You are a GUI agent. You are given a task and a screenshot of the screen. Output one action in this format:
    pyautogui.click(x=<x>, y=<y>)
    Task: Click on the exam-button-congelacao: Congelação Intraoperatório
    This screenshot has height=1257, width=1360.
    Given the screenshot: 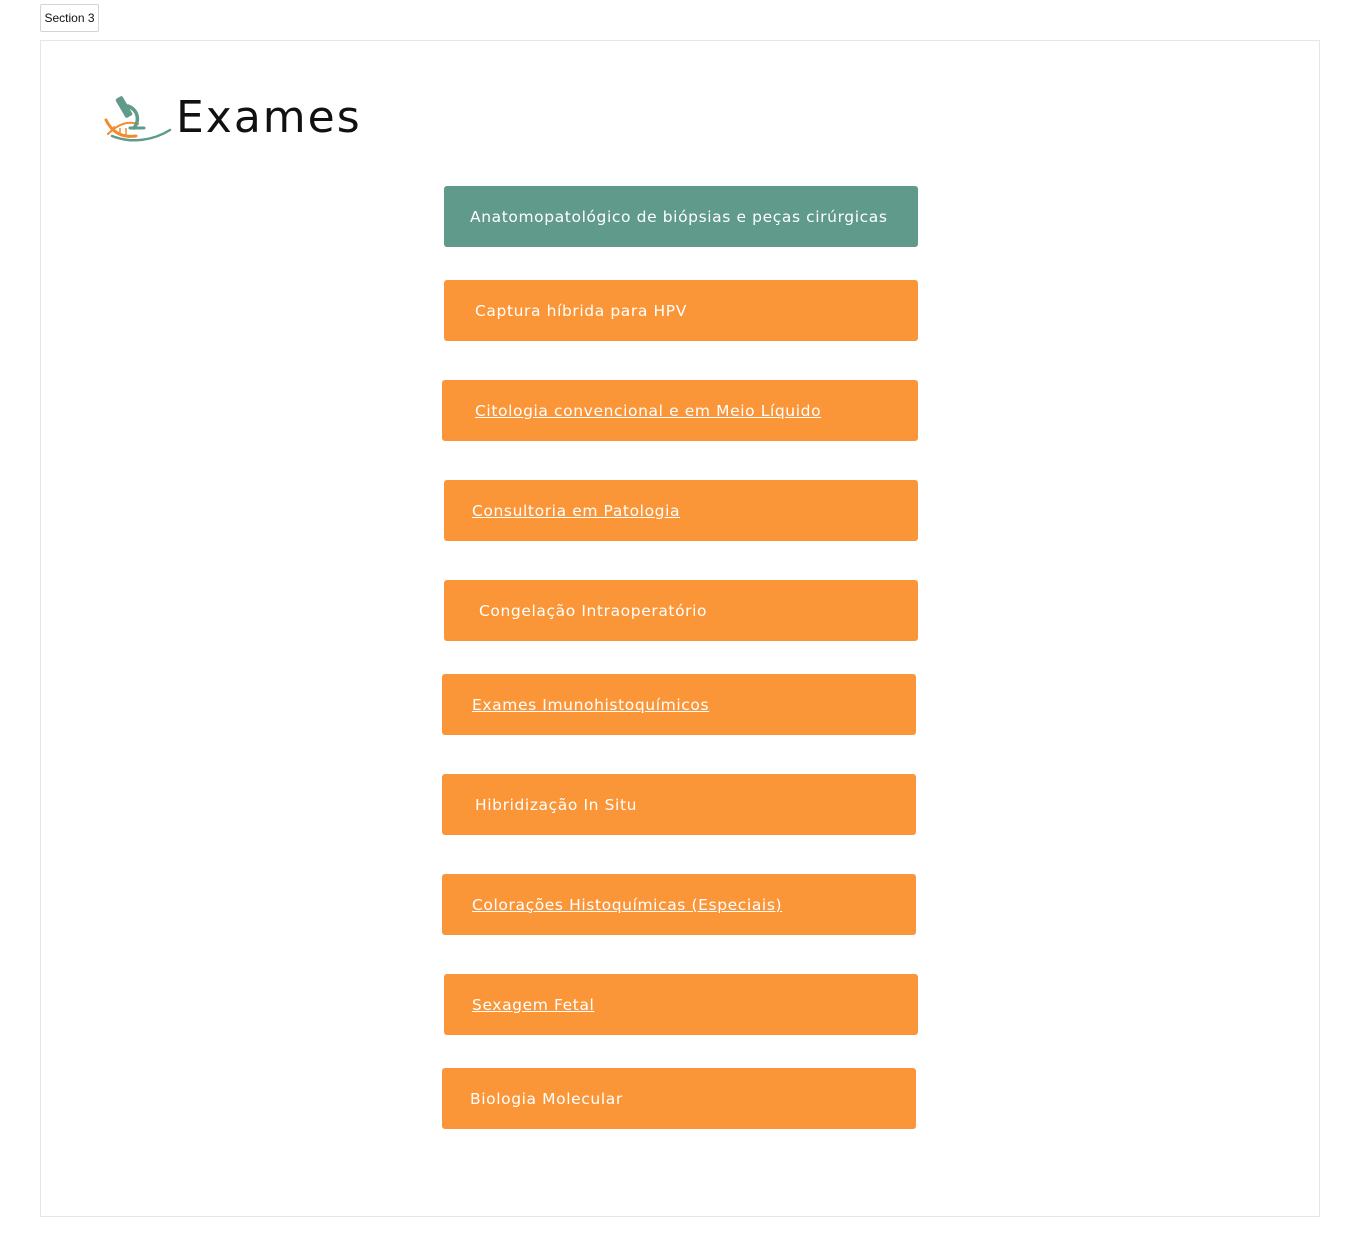 What is the action you would take?
    pyautogui.click(x=681, y=610)
    